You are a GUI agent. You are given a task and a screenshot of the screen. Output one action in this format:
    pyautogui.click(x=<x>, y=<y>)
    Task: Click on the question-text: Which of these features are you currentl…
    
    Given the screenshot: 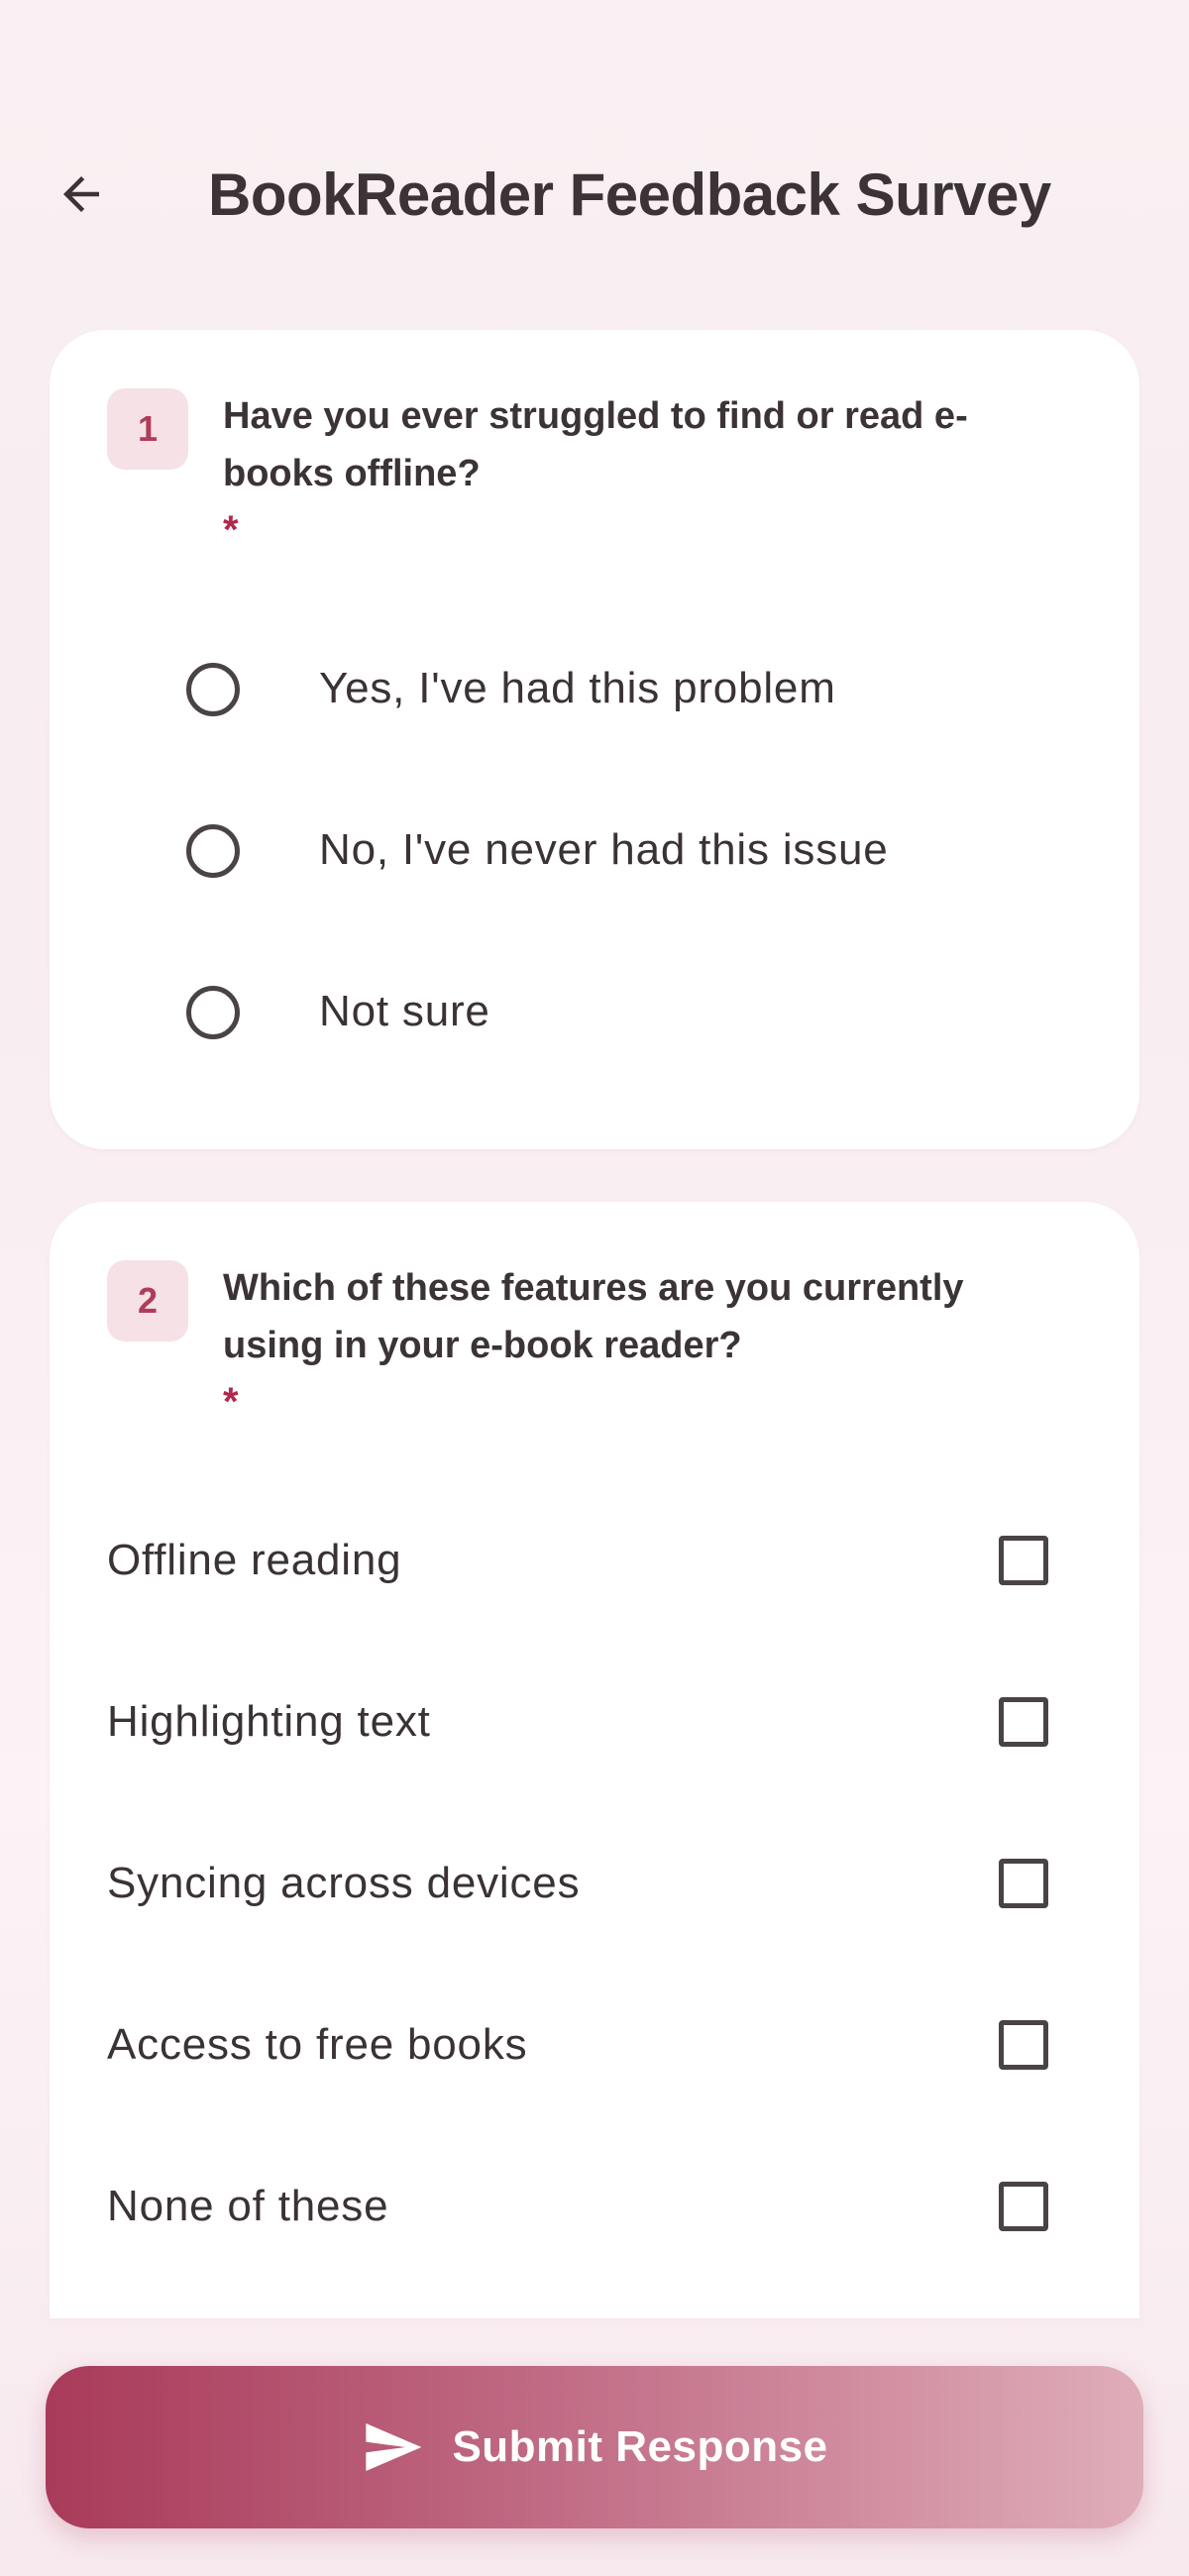 What is the action you would take?
    pyautogui.click(x=594, y=1316)
    